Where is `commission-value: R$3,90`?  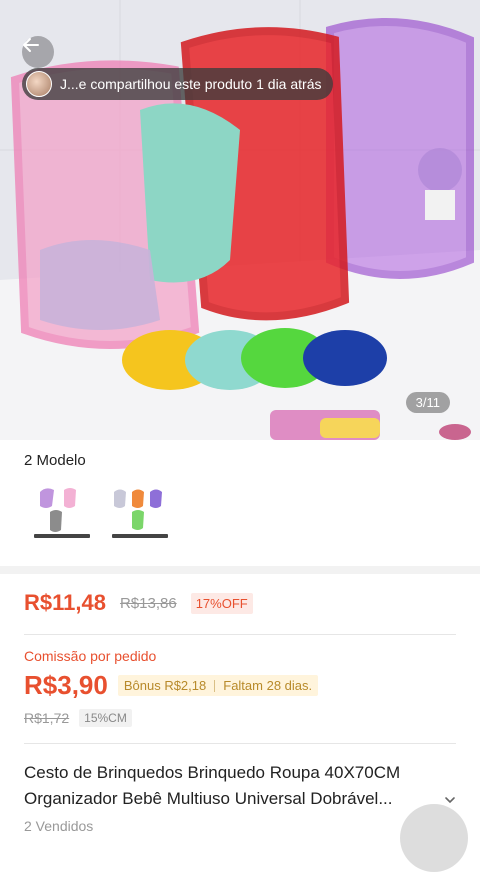
commission-value: R$3,90 is located at coordinates (66, 685).